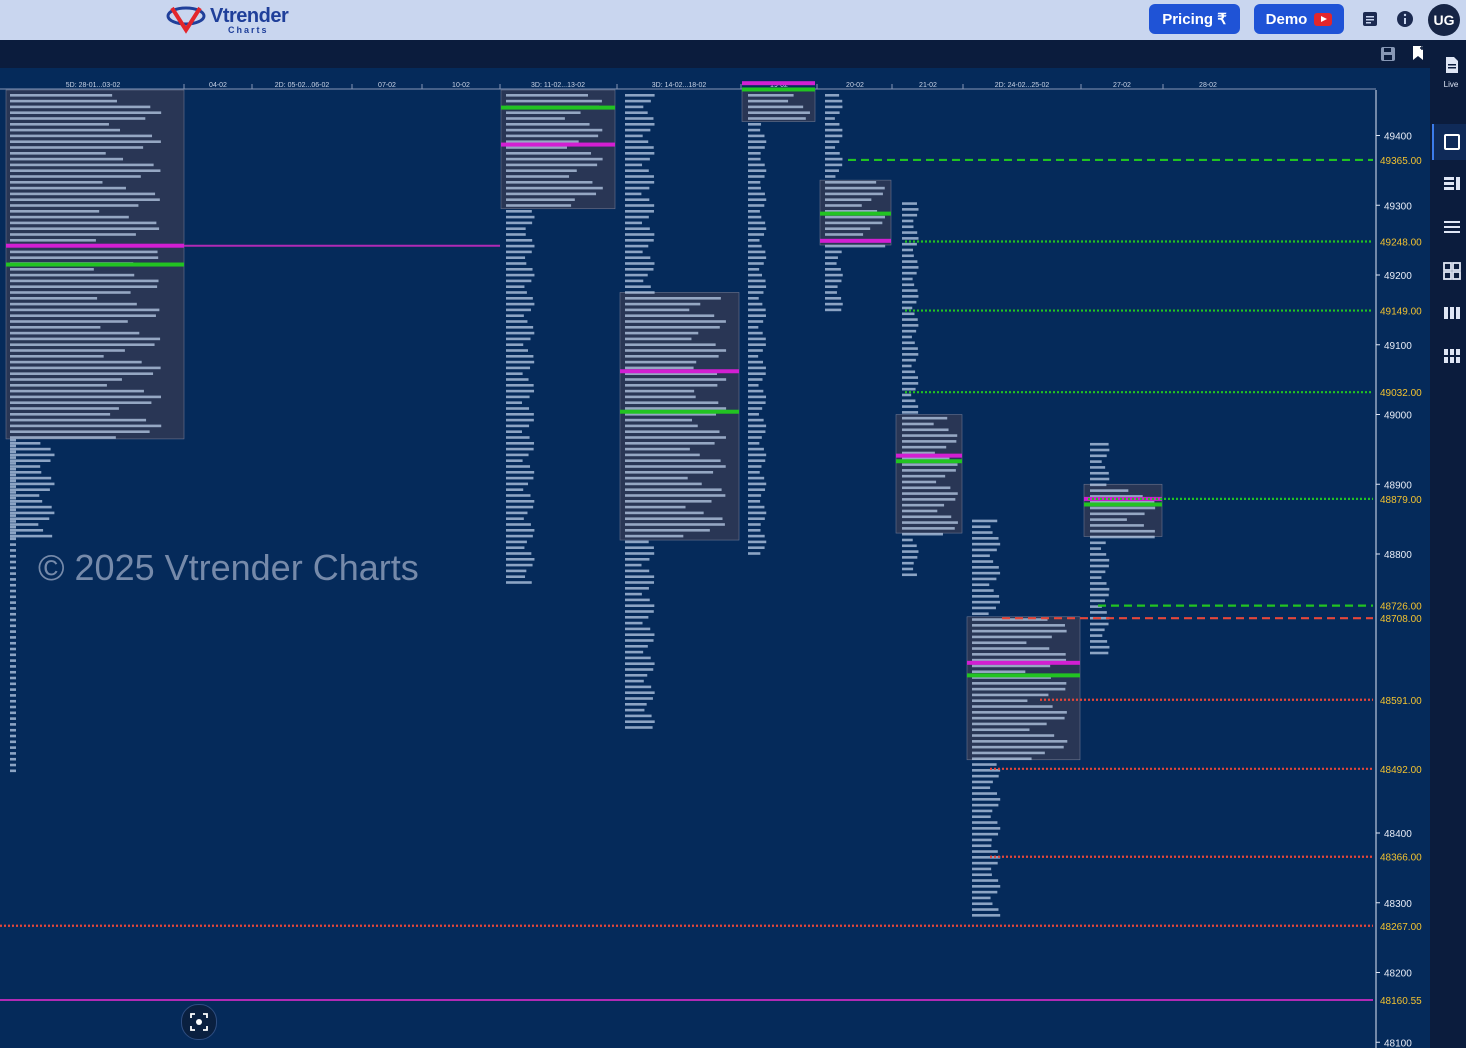 This screenshot has width=1466, height=1048. I want to click on price-tick-label: 49300, so click(1398, 206).